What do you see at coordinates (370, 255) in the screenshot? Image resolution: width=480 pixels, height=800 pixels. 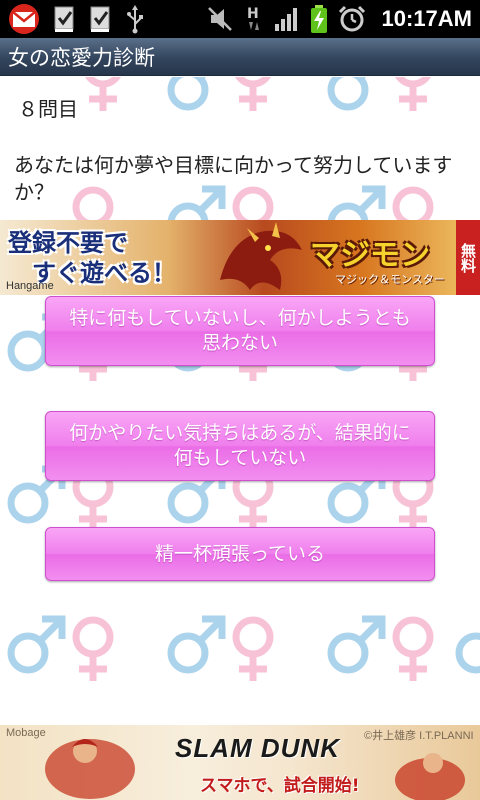 I see `ad-banner-game-title: マジモン` at bounding box center [370, 255].